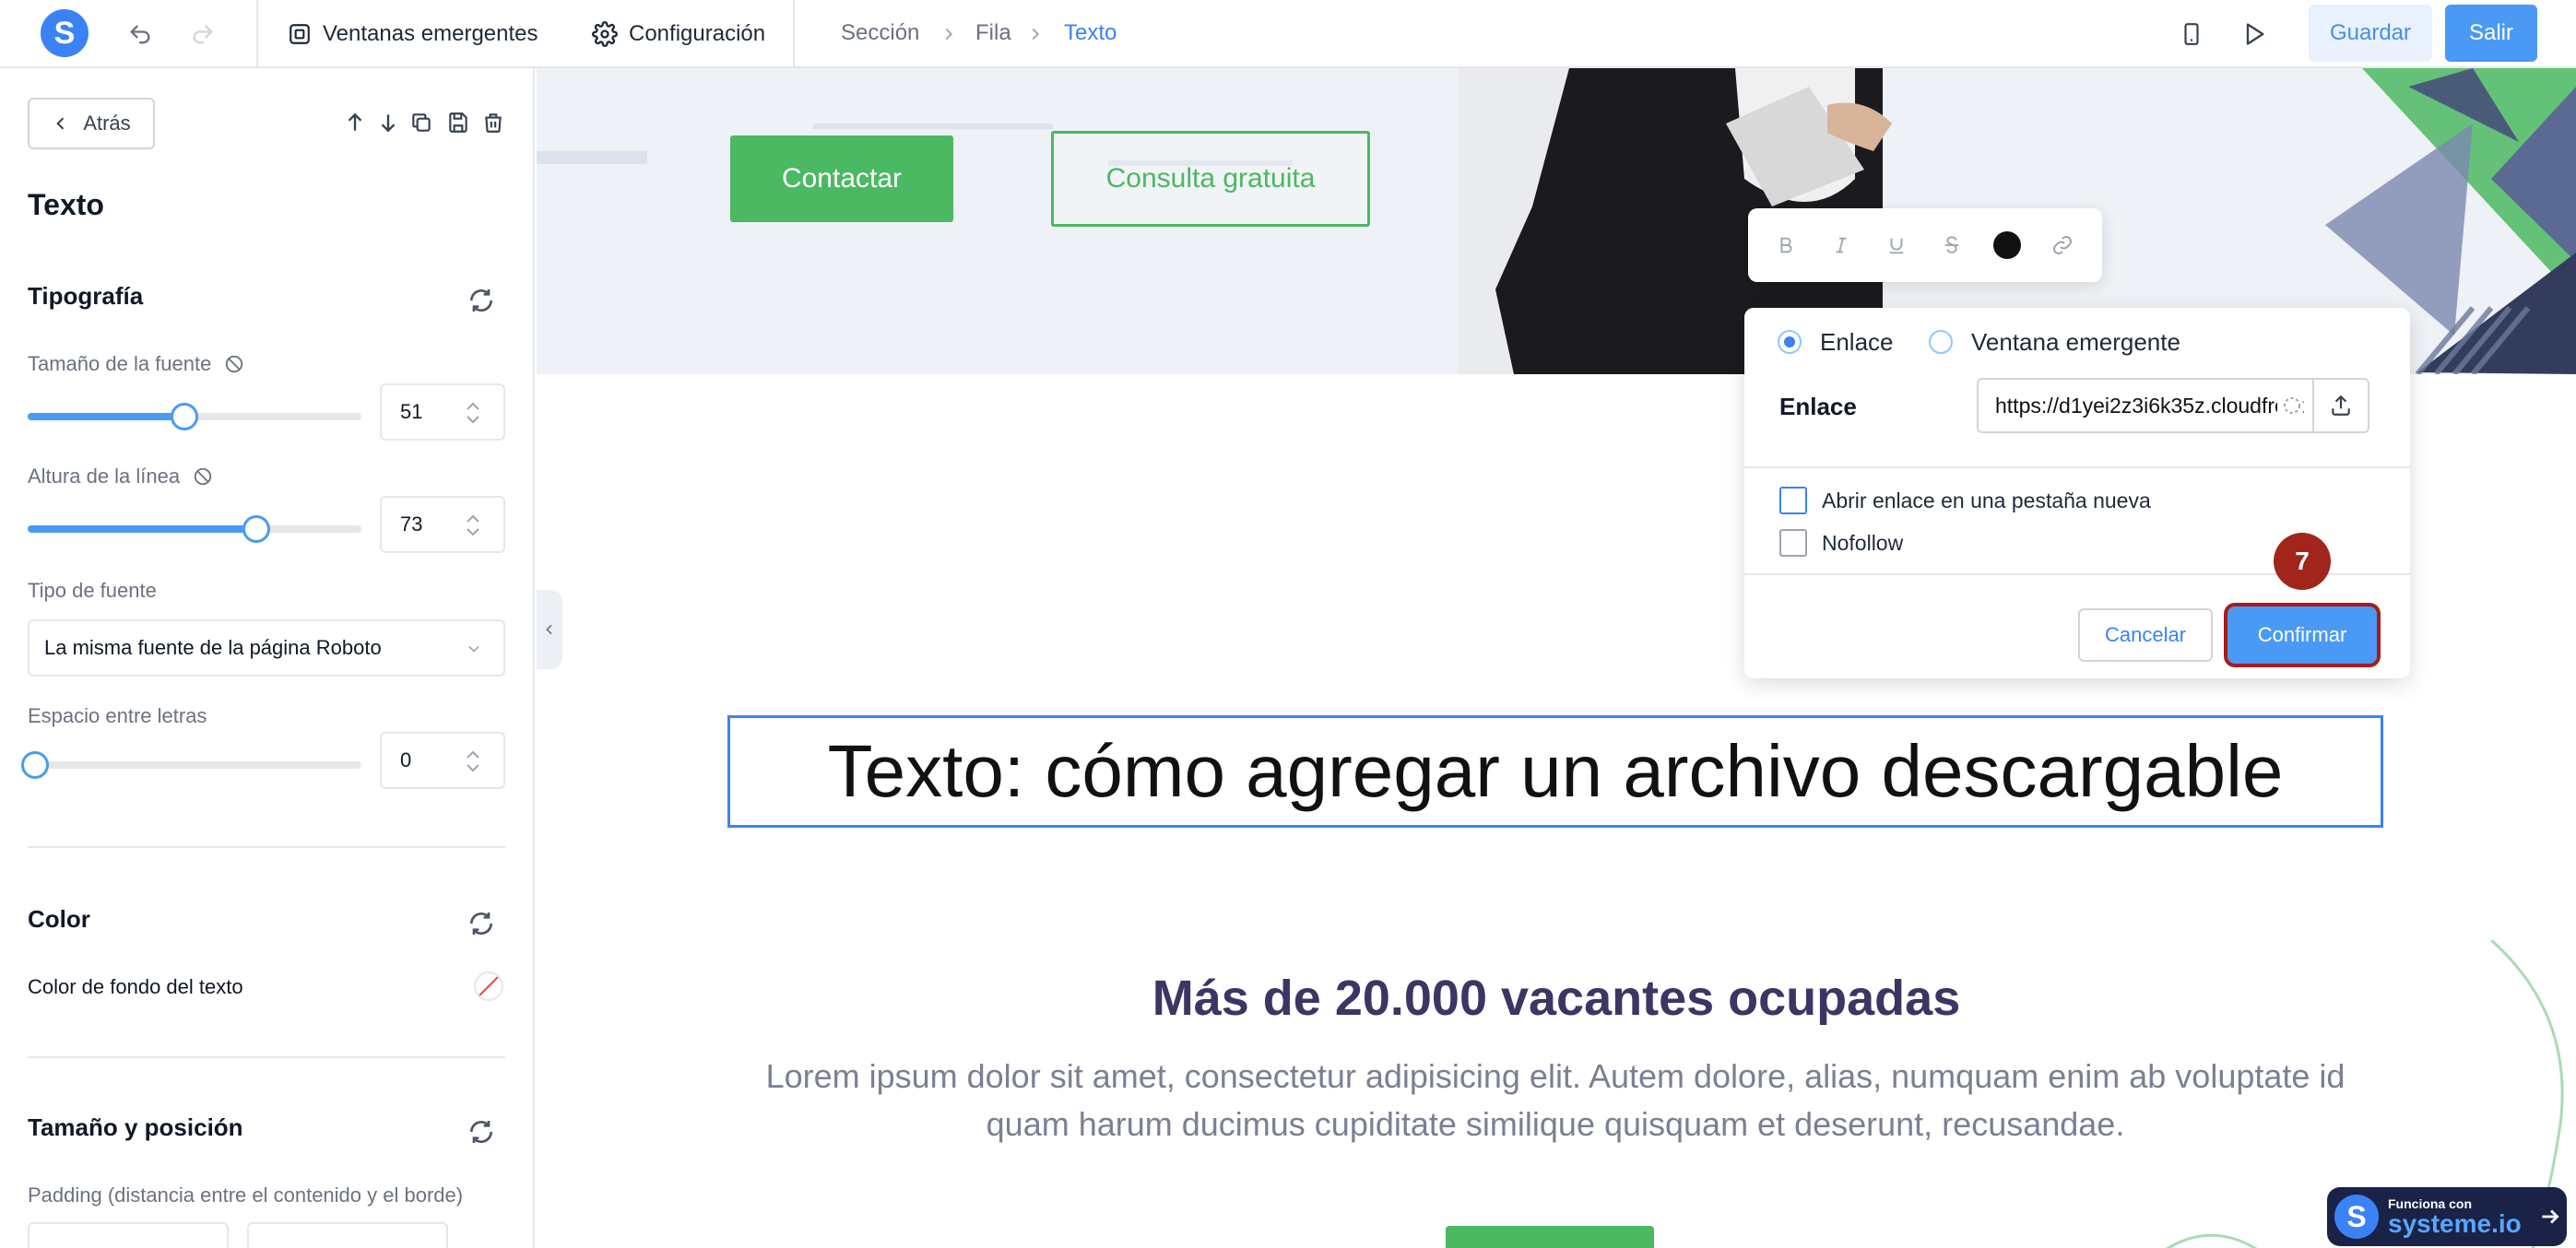 The width and height of the screenshot is (2576, 1248). What do you see at coordinates (2455, 1216) in the screenshot?
I see `powered-by-text: Funciona con systeme.io` at bounding box center [2455, 1216].